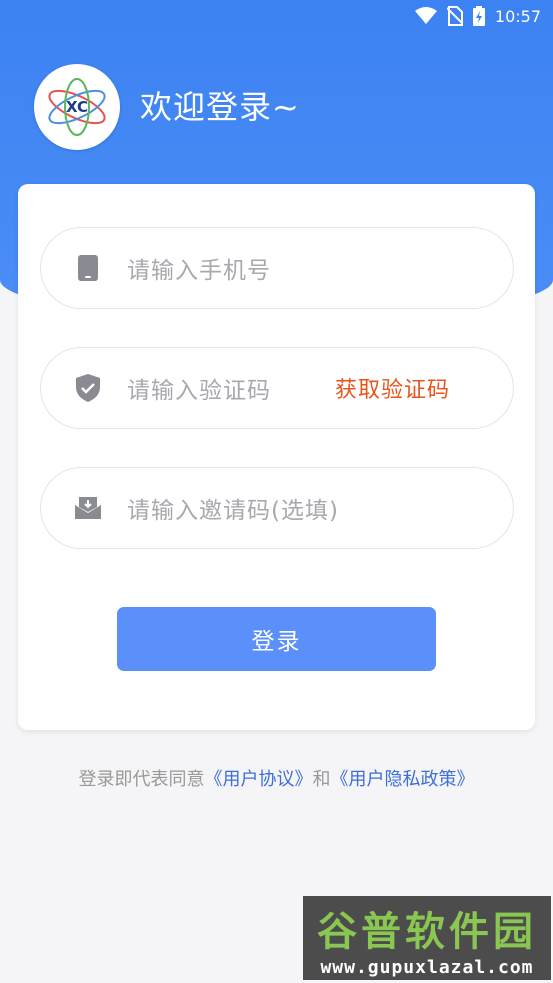 The height and width of the screenshot is (983, 553). I want to click on watermark-title: 谷普软件园, so click(427, 931).